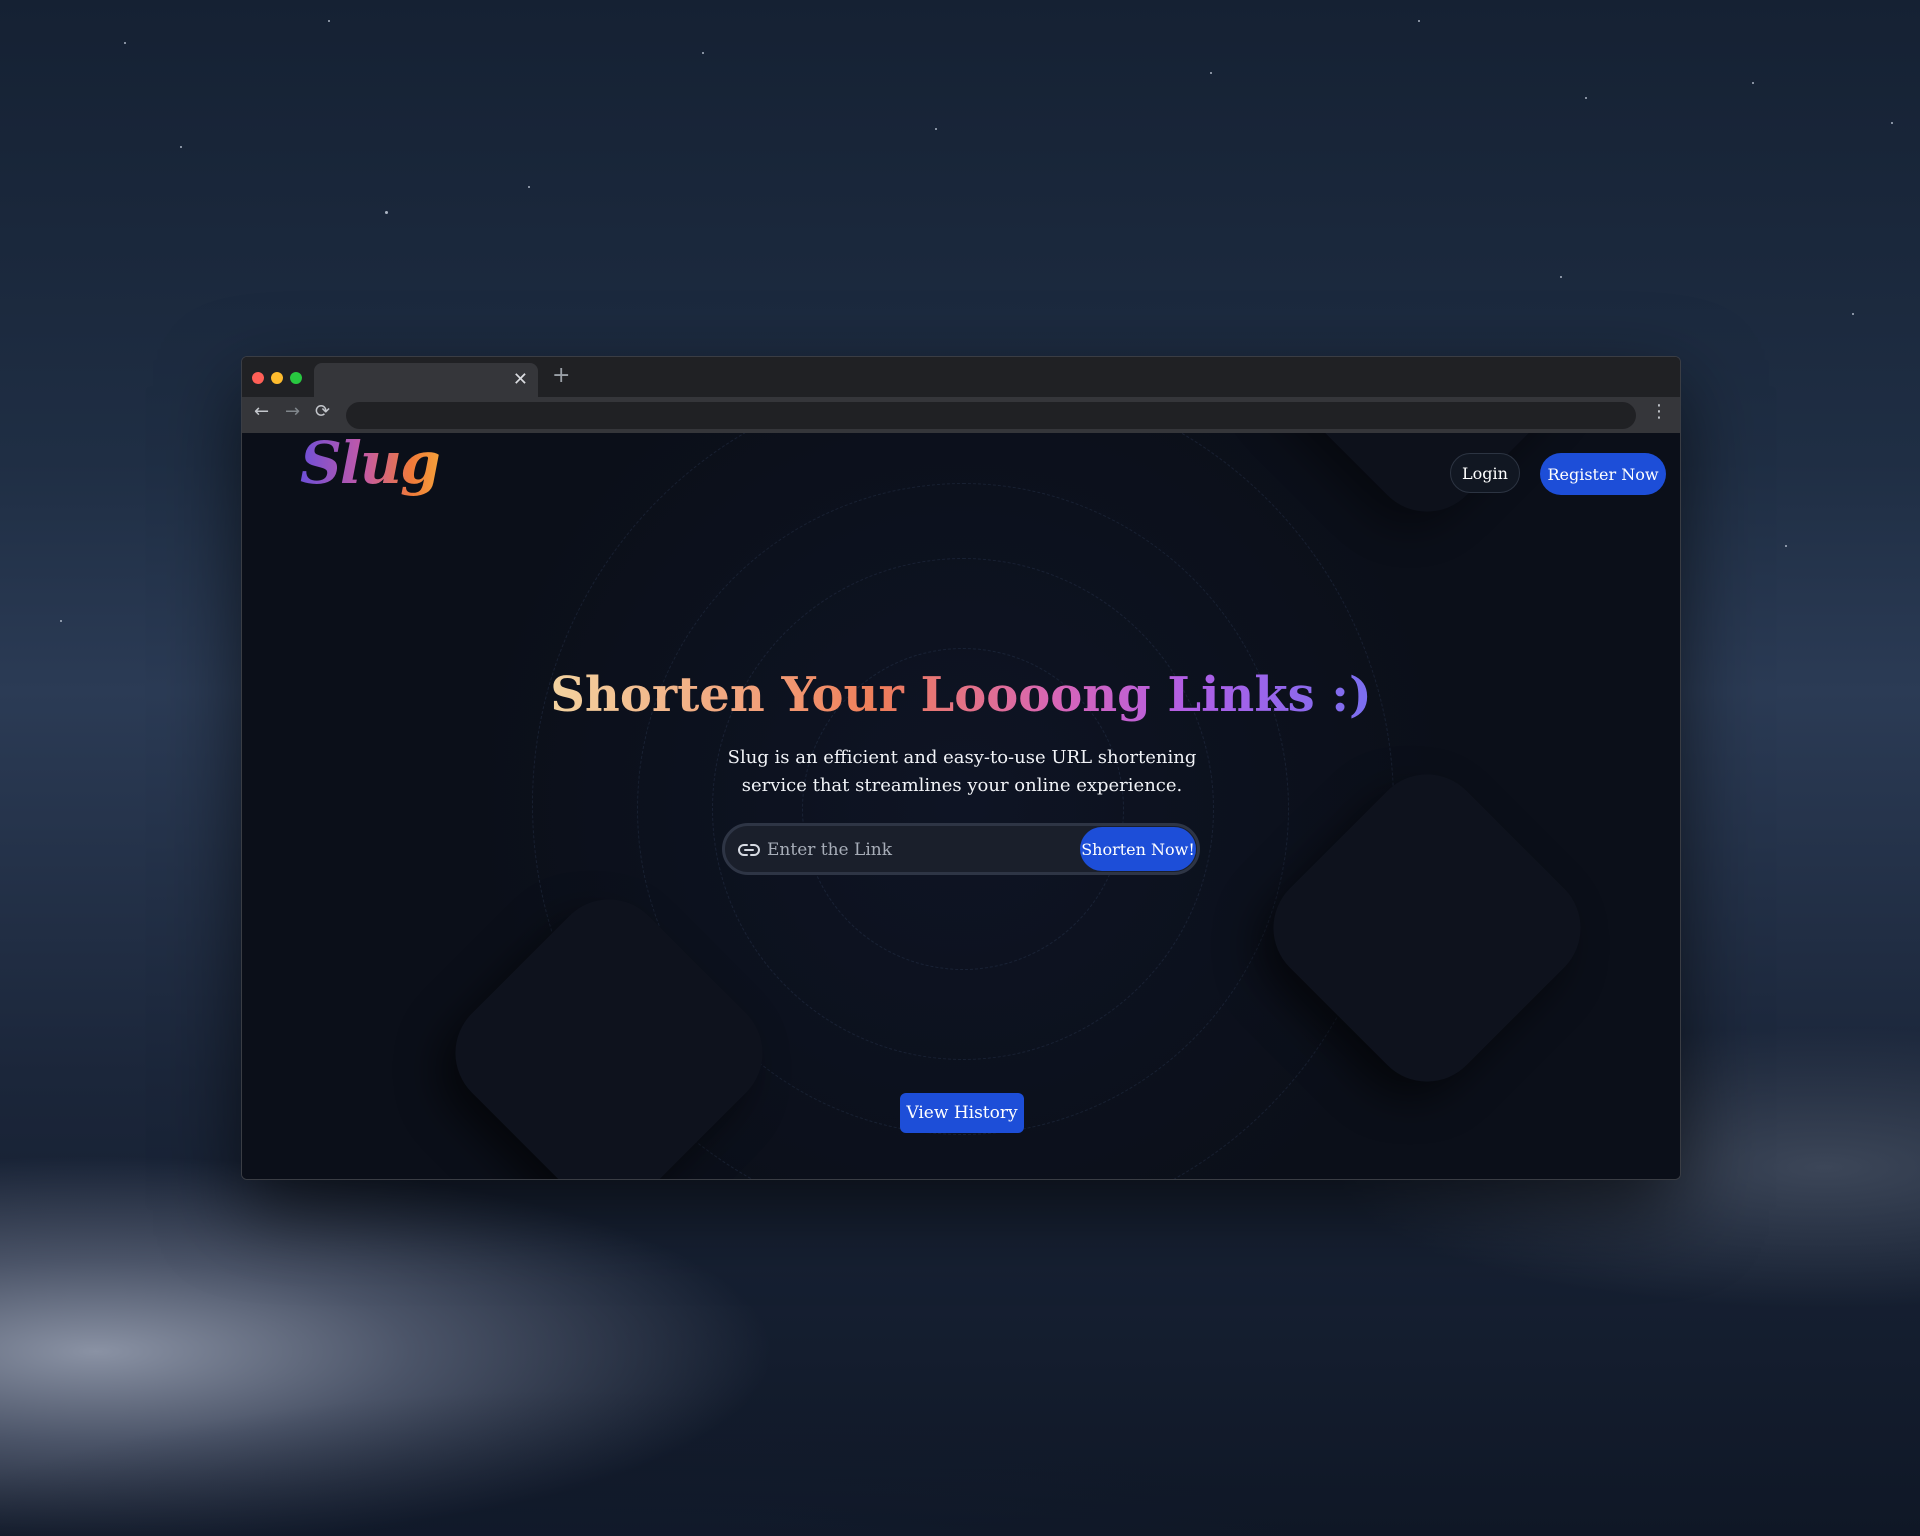 The image size is (1920, 1536). Describe the element at coordinates (426, 380) in the screenshot. I see `browser-tab: ✕` at that location.